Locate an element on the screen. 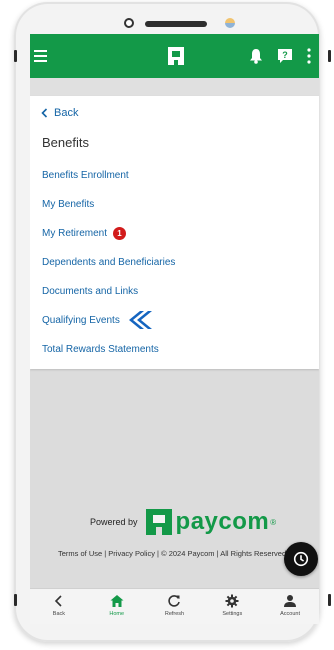 Image resolution: width=334 pixels, height=650 pixels. menu-item-total-rewards: Total Rewards Statements is located at coordinates (100, 349).